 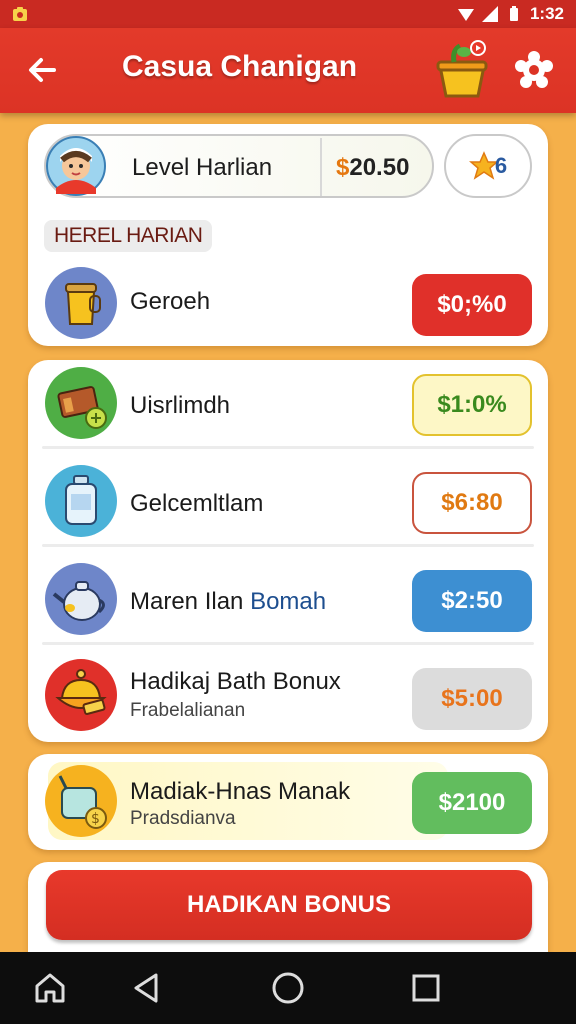 What do you see at coordinates (235, 681) in the screenshot?
I see `item-title: Hadikaj Bath Bonux` at bounding box center [235, 681].